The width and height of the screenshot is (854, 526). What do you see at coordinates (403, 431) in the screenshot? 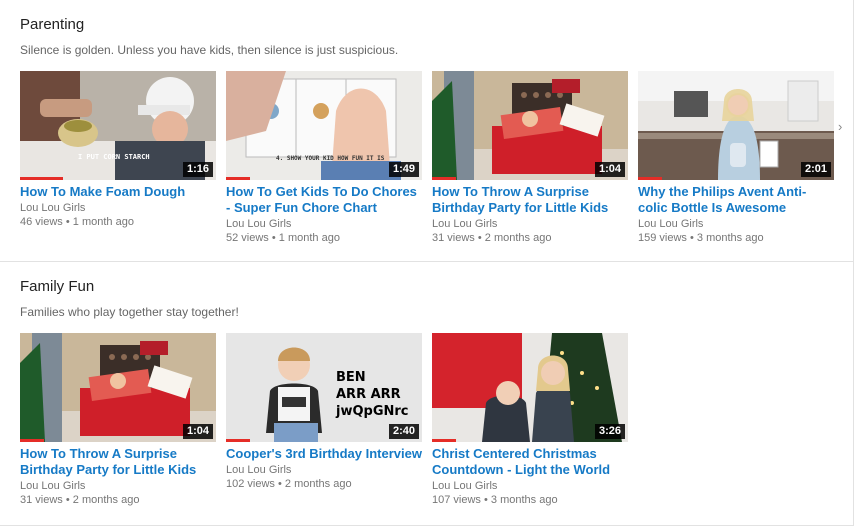
I see `duration-badge: 2:40` at bounding box center [403, 431].